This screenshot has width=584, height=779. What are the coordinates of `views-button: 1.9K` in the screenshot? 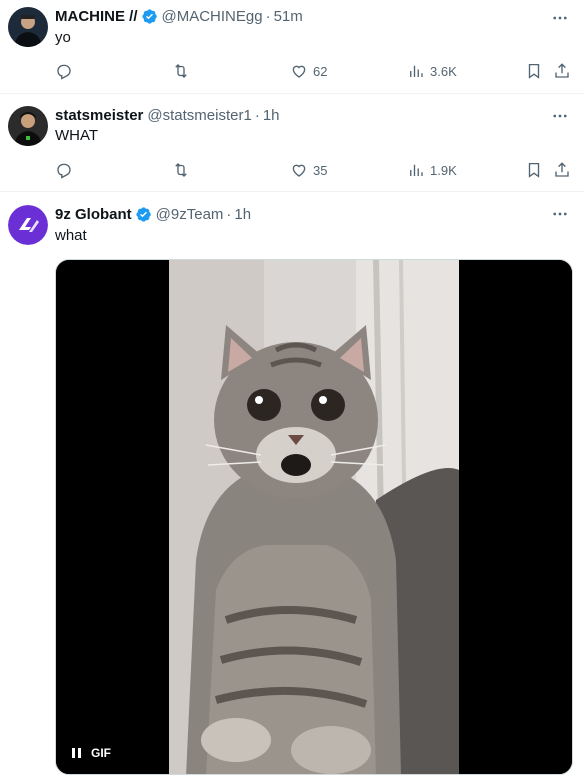 It's located at (432, 170).